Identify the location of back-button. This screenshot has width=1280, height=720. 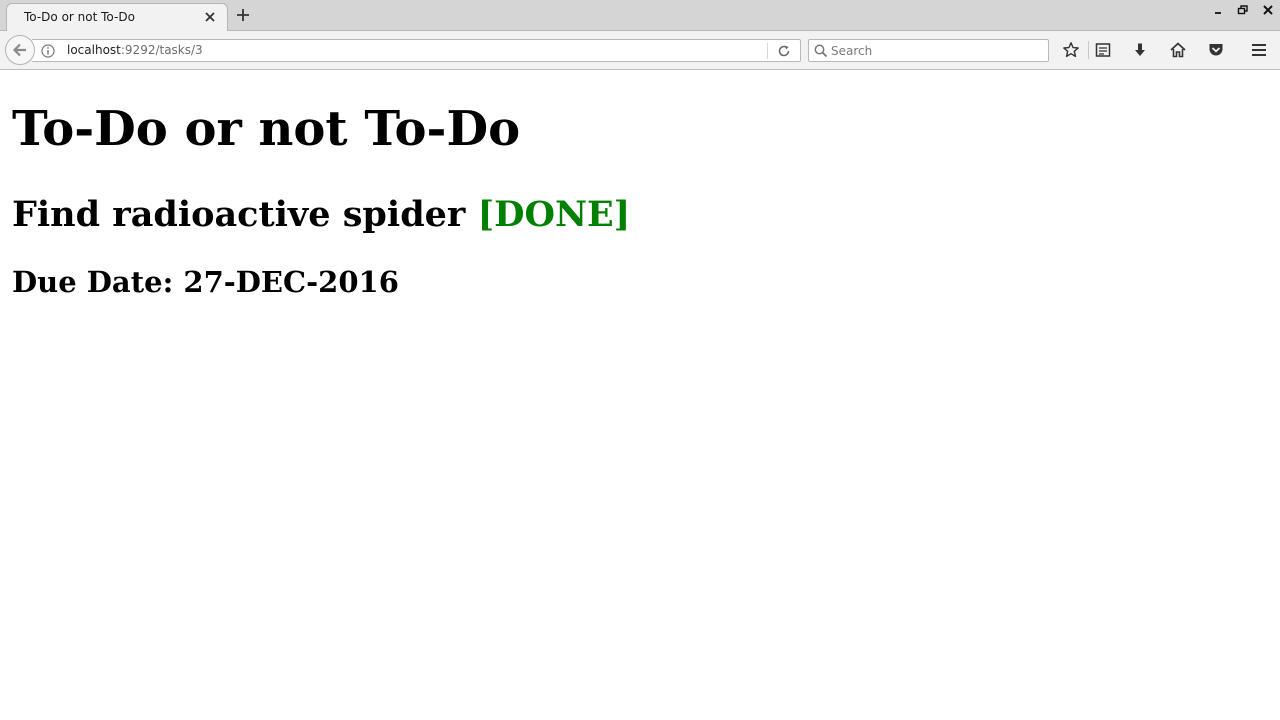
(20, 50).